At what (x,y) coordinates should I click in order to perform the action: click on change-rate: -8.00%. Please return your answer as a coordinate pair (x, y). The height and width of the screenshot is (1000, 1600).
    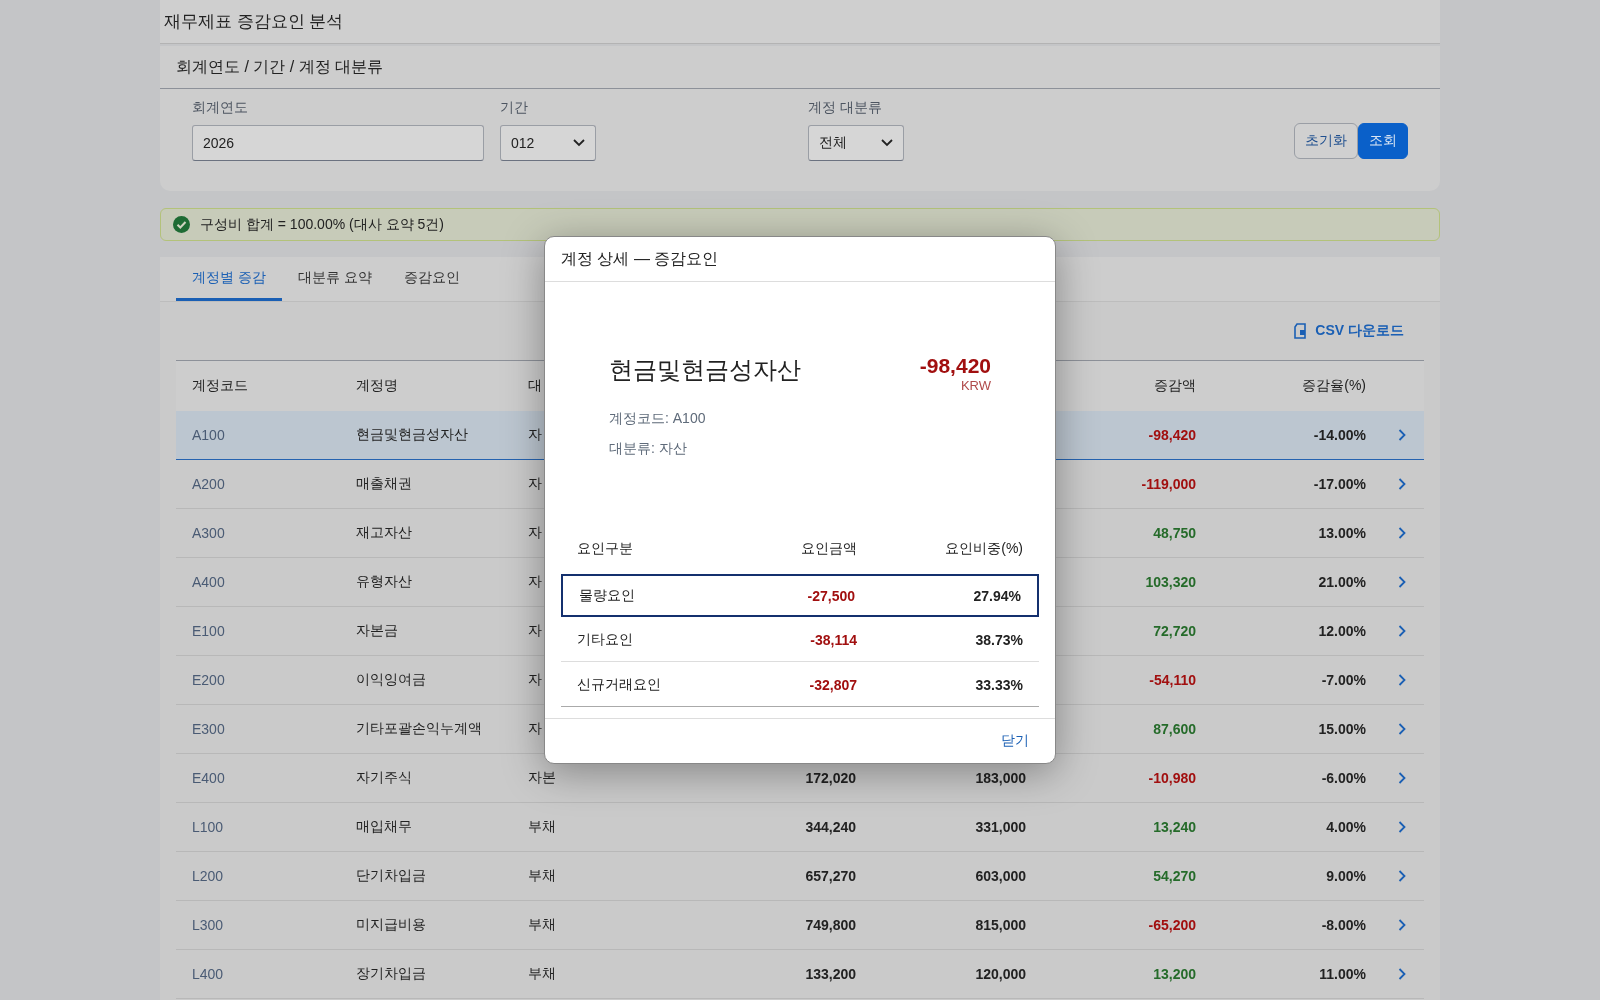
    Looking at the image, I should click on (1343, 925).